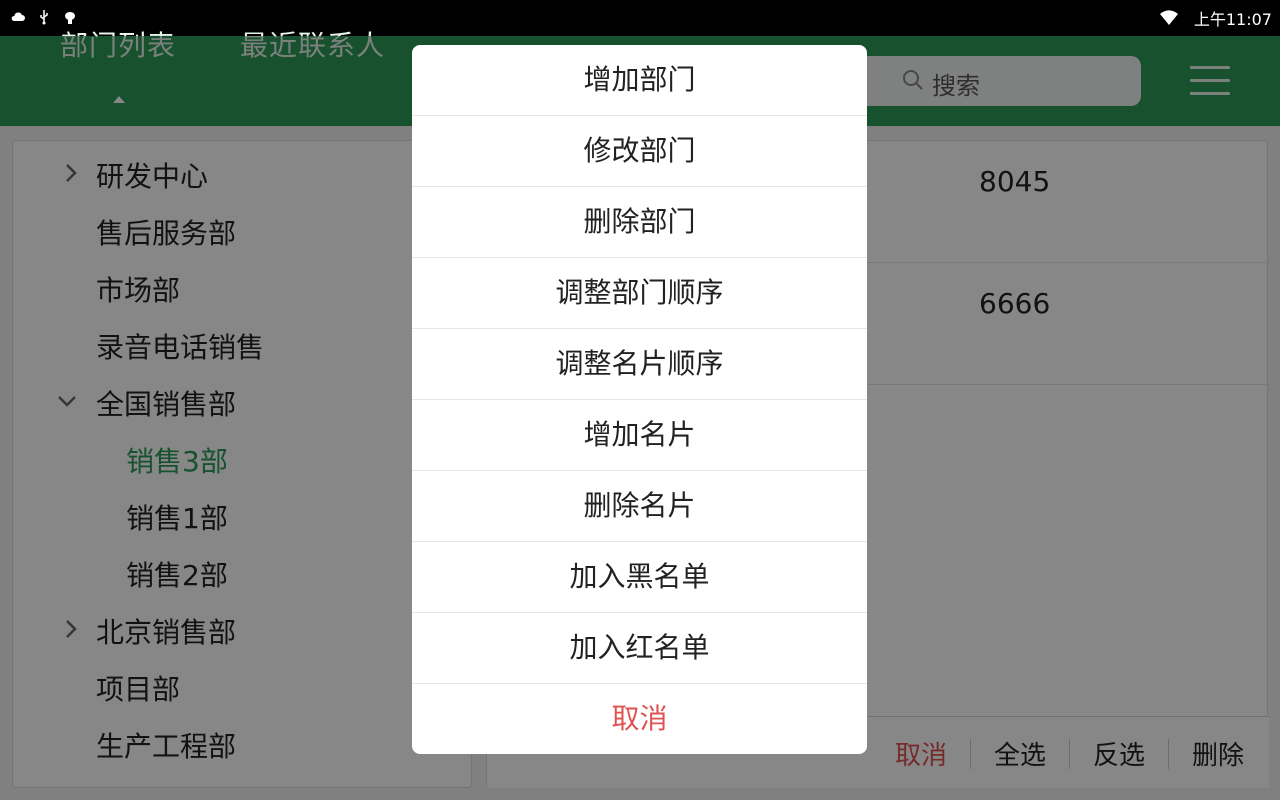 Image resolution: width=1280 pixels, height=800 pixels. I want to click on menu-item-delete-card: 删除名片, so click(639, 506).